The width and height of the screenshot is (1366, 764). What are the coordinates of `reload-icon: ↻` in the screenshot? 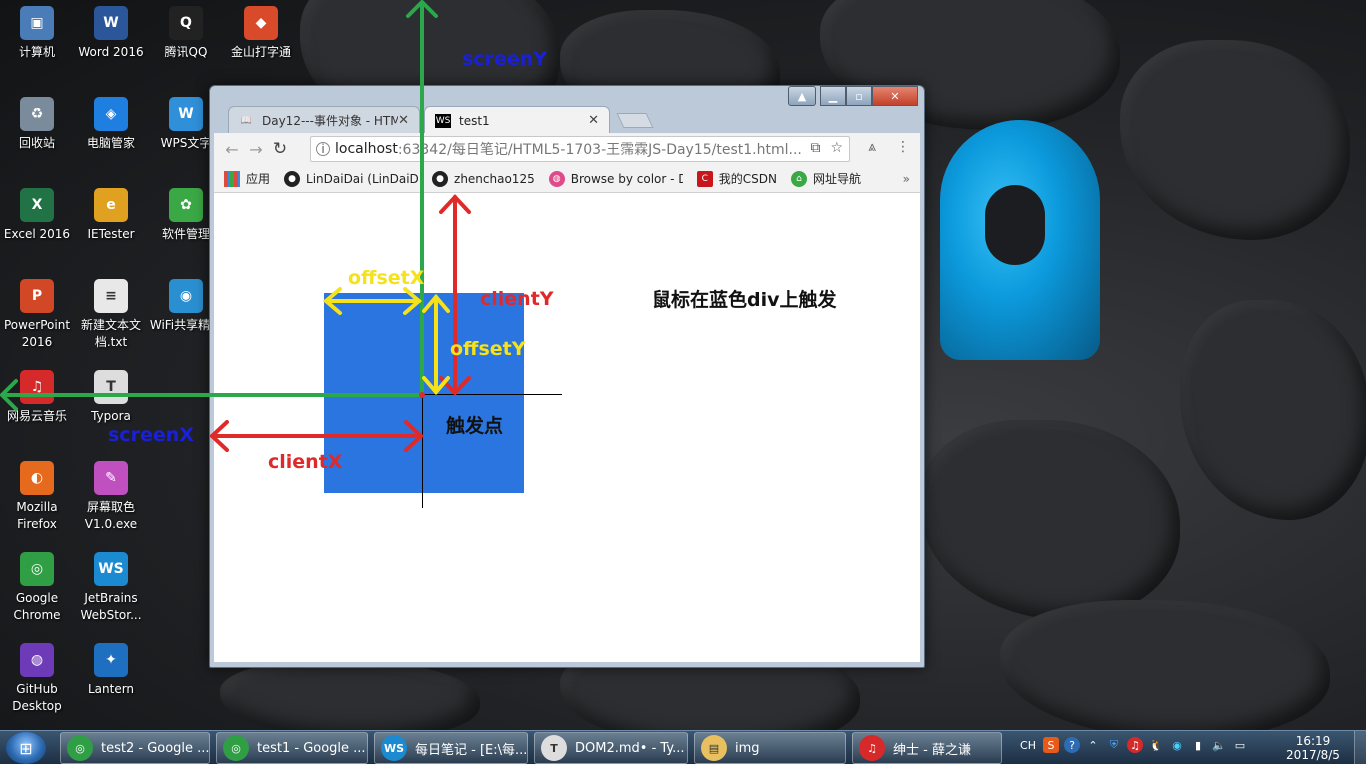 It's located at (280, 149).